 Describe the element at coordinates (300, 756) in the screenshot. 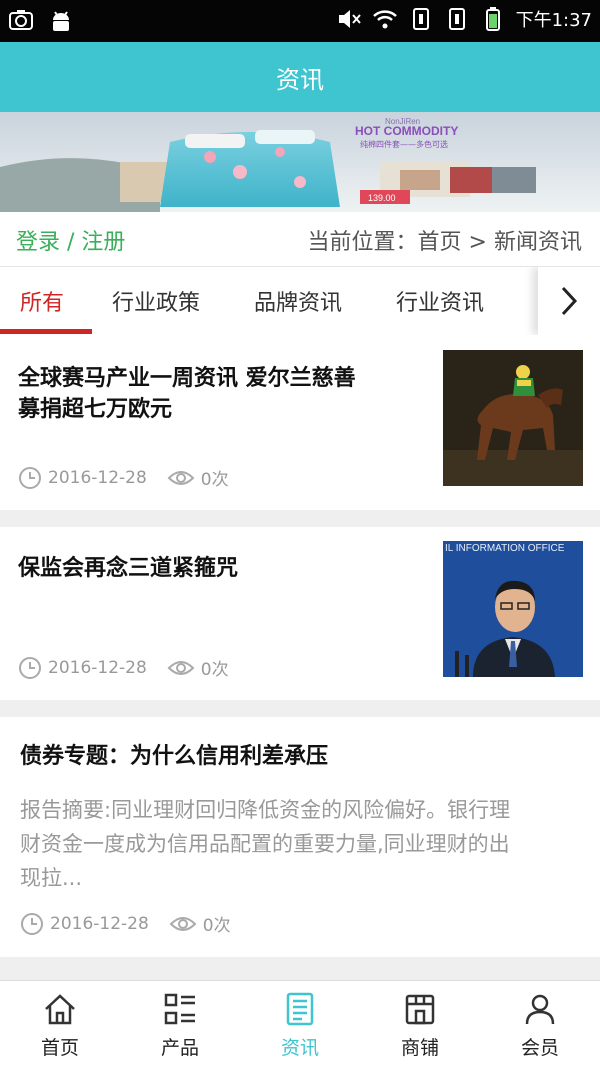

I see `article-title: 债券专题：为什么信用利差承压` at that location.